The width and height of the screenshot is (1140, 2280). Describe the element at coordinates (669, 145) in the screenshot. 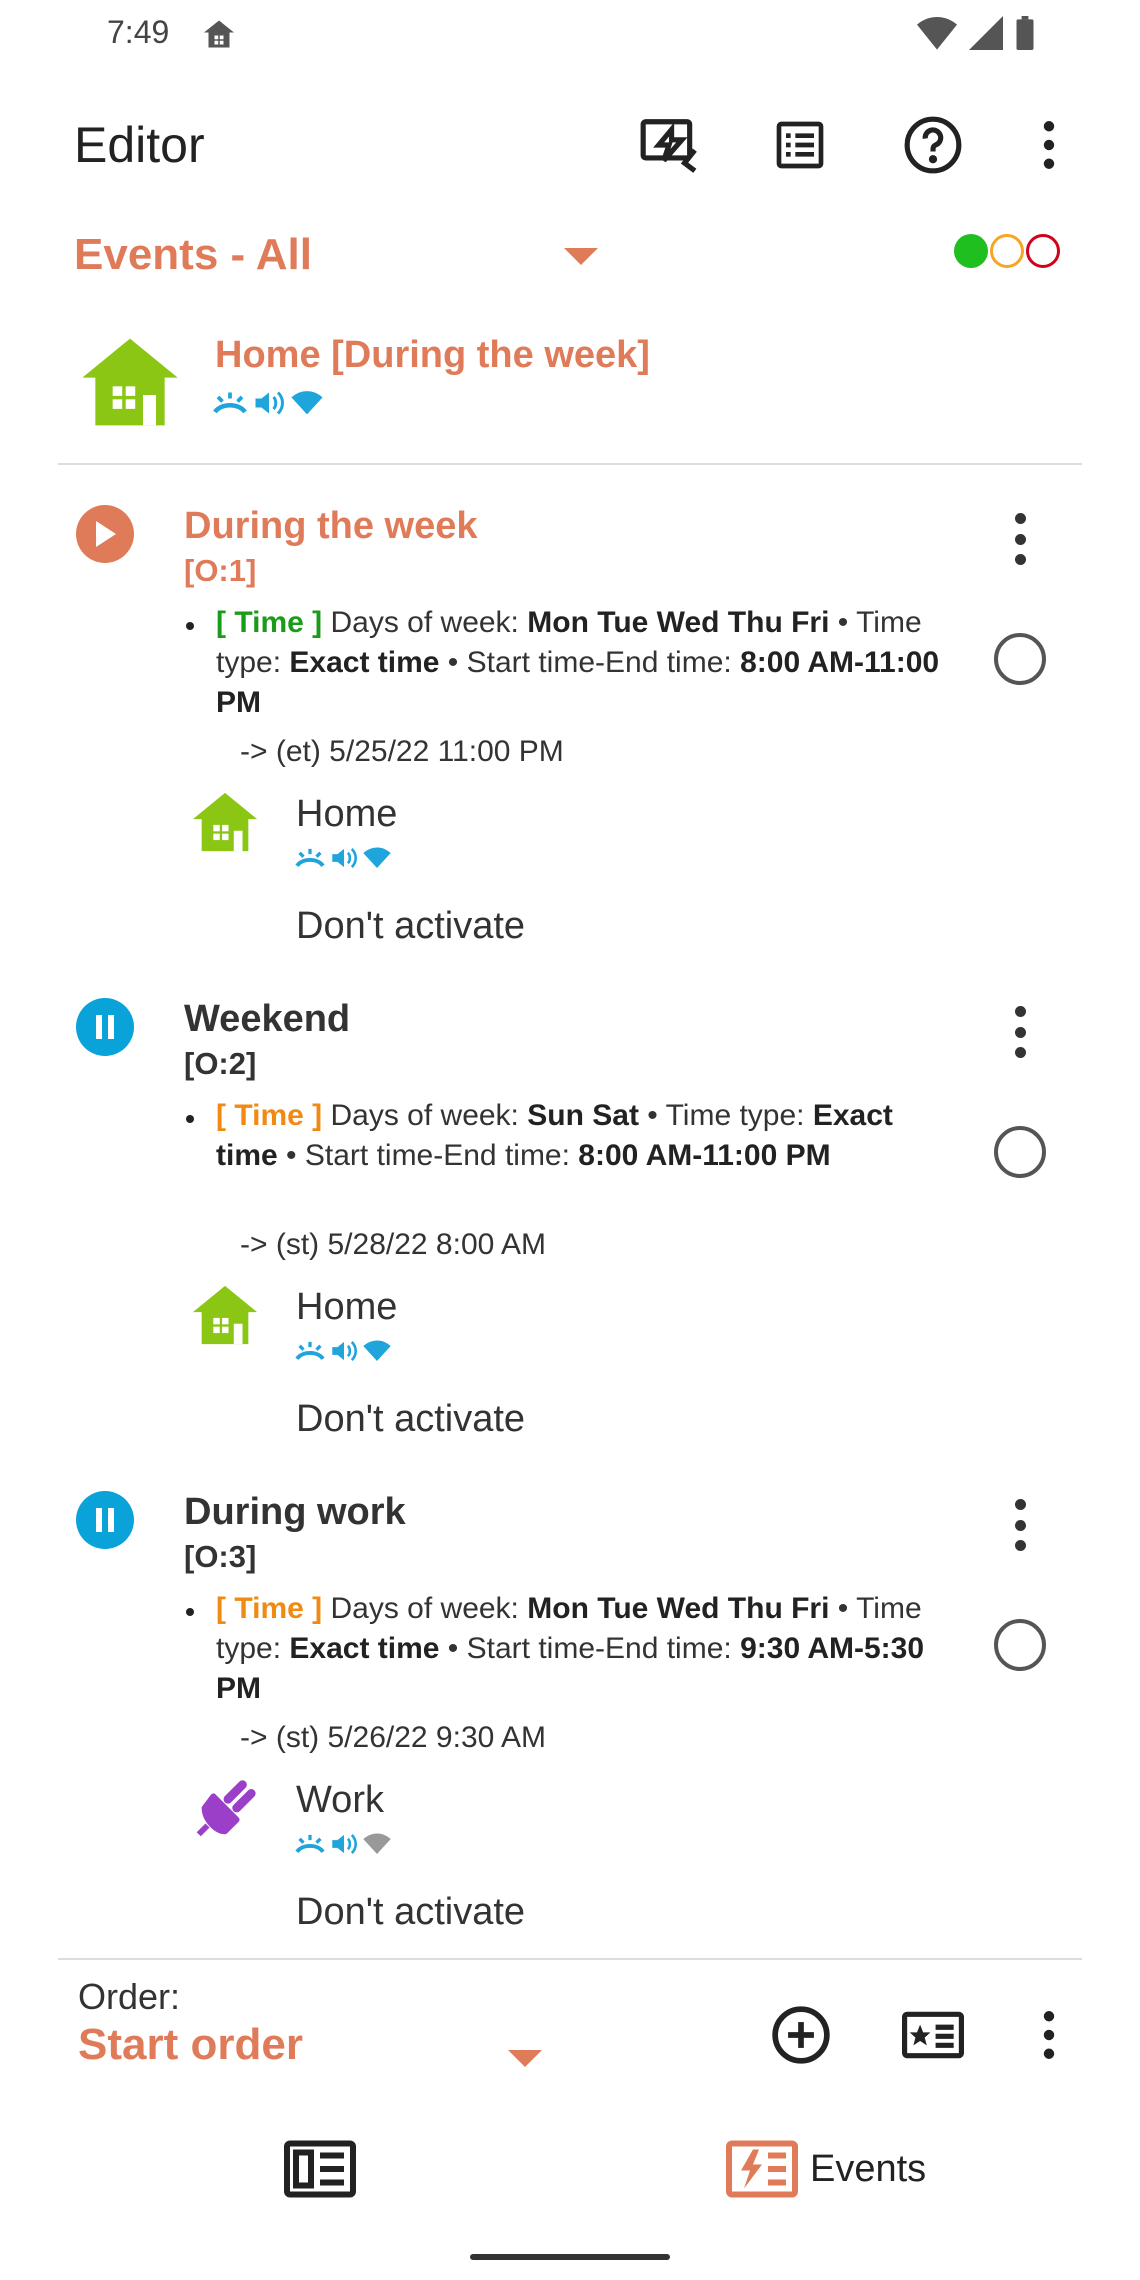

I see `activity-log-icon` at that location.